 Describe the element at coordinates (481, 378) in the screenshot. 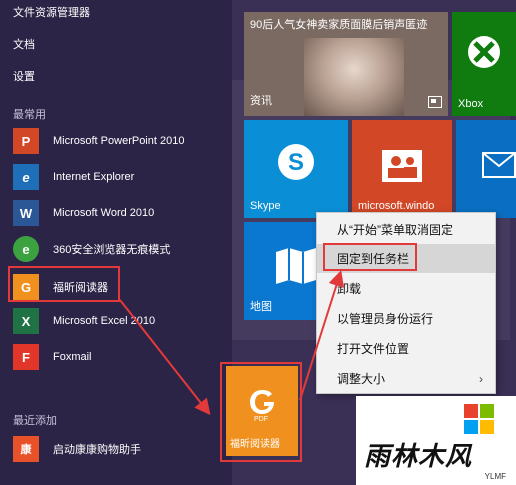

I see `chevron-right-icon: ›` at that location.